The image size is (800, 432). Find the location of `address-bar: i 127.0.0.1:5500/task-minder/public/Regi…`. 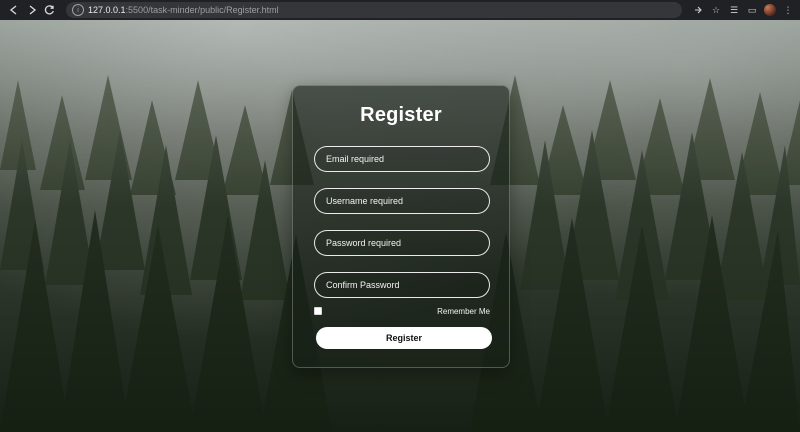

address-bar: i 127.0.0.1:5500/task-minder/public/Regi… is located at coordinates (374, 10).